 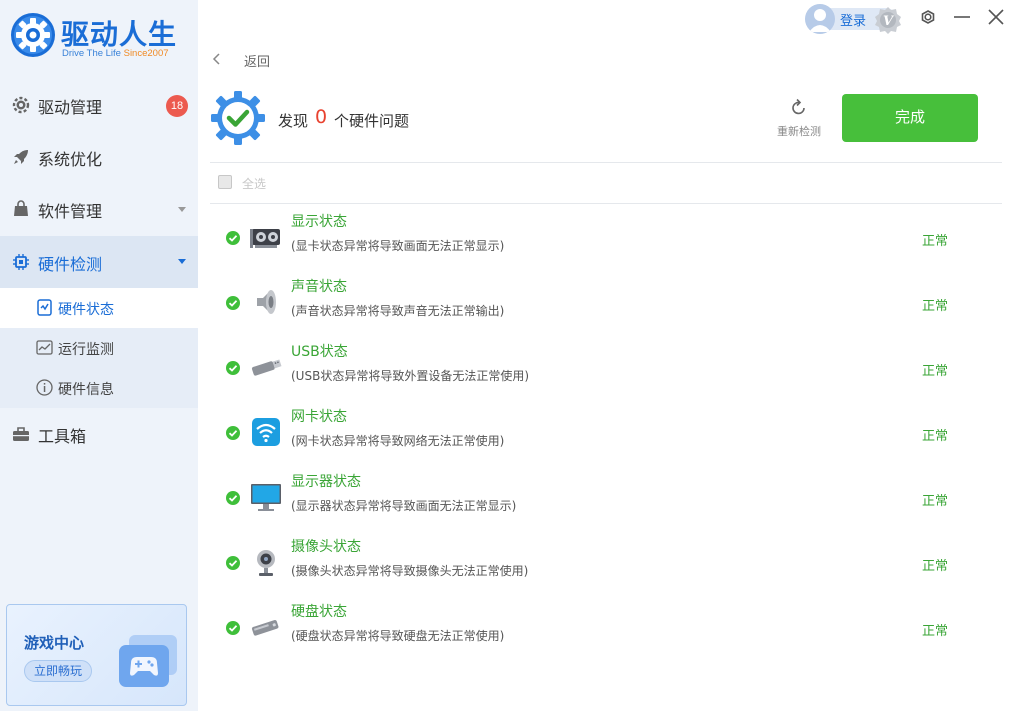 I want to click on hardware-name: 硬盘状态, so click(x=319, y=612).